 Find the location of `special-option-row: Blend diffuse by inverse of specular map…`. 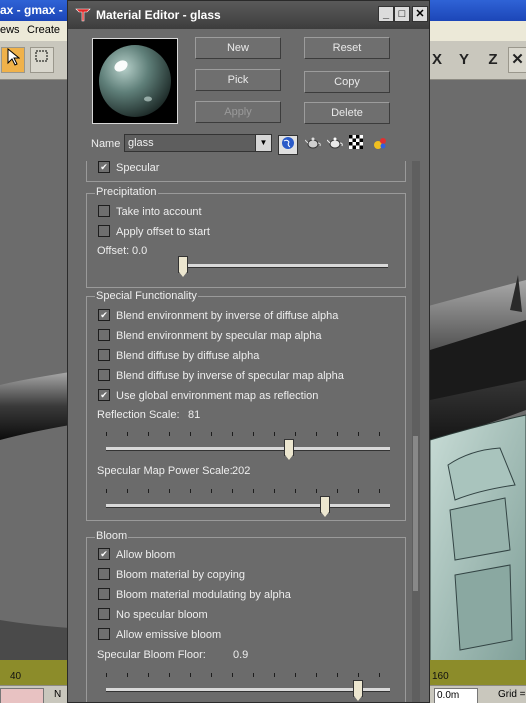

special-option-row: Blend diffuse by inverse of specular map… is located at coordinates (221, 375).